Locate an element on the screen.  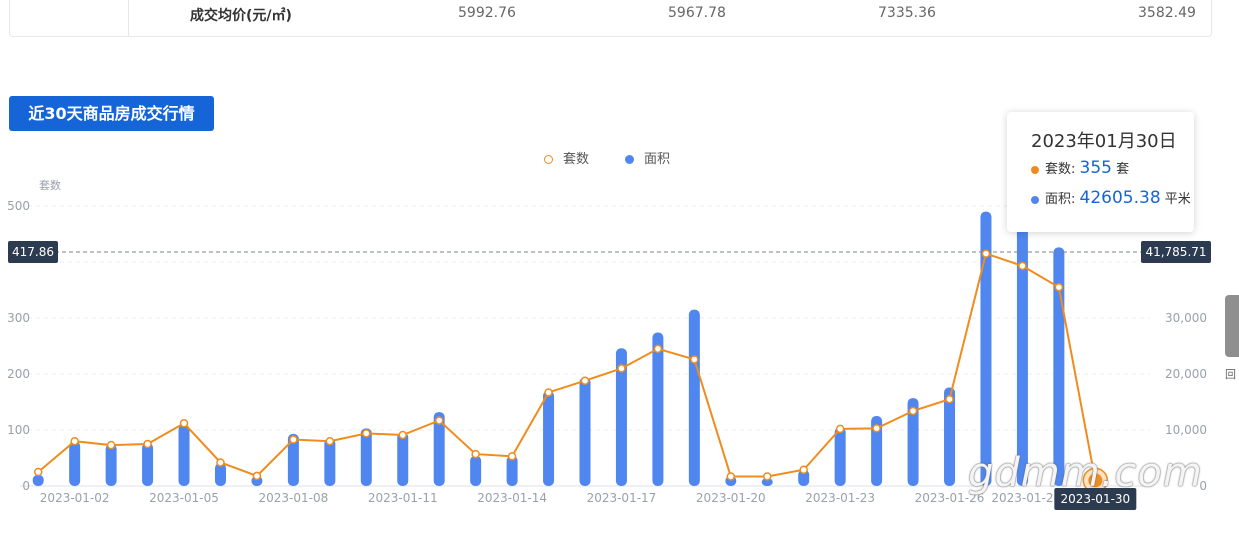
tooltip-area-value: 42605.38 is located at coordinates (1120, 198).